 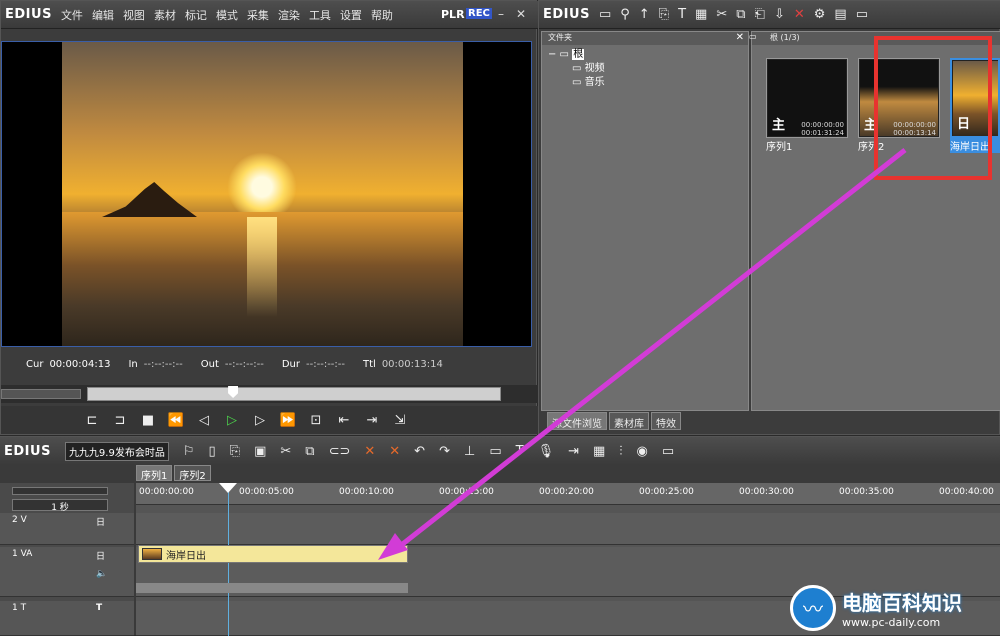 What do you see at coordinates (664, 14) in the screenshot?
I see `import-icon: ⎘` at bounding box center [664, 14].